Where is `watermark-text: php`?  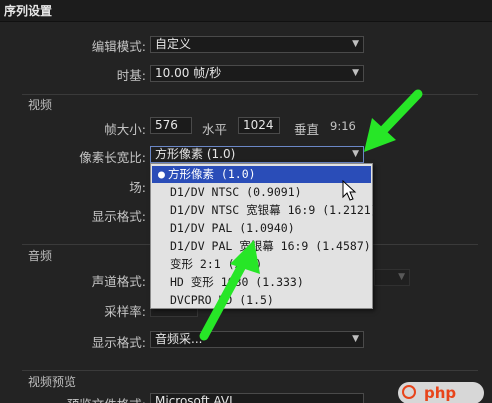
watermark-text: php is located at coordinates (440, 393).